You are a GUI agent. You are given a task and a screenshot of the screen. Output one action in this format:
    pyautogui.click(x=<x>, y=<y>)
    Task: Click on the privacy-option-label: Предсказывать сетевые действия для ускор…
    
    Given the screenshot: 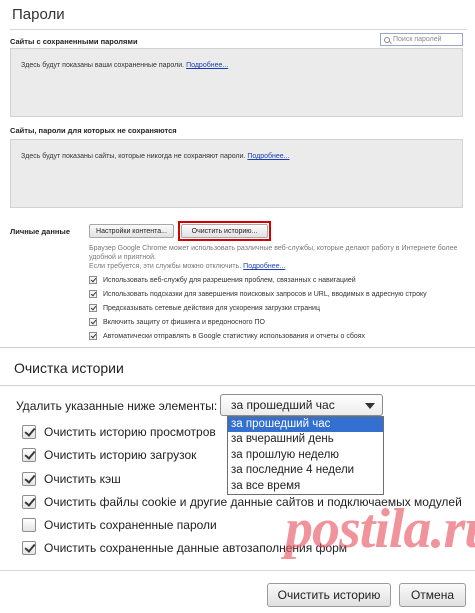 What is the action you would take?
    pyautogui.click(x=211, y=308)
    